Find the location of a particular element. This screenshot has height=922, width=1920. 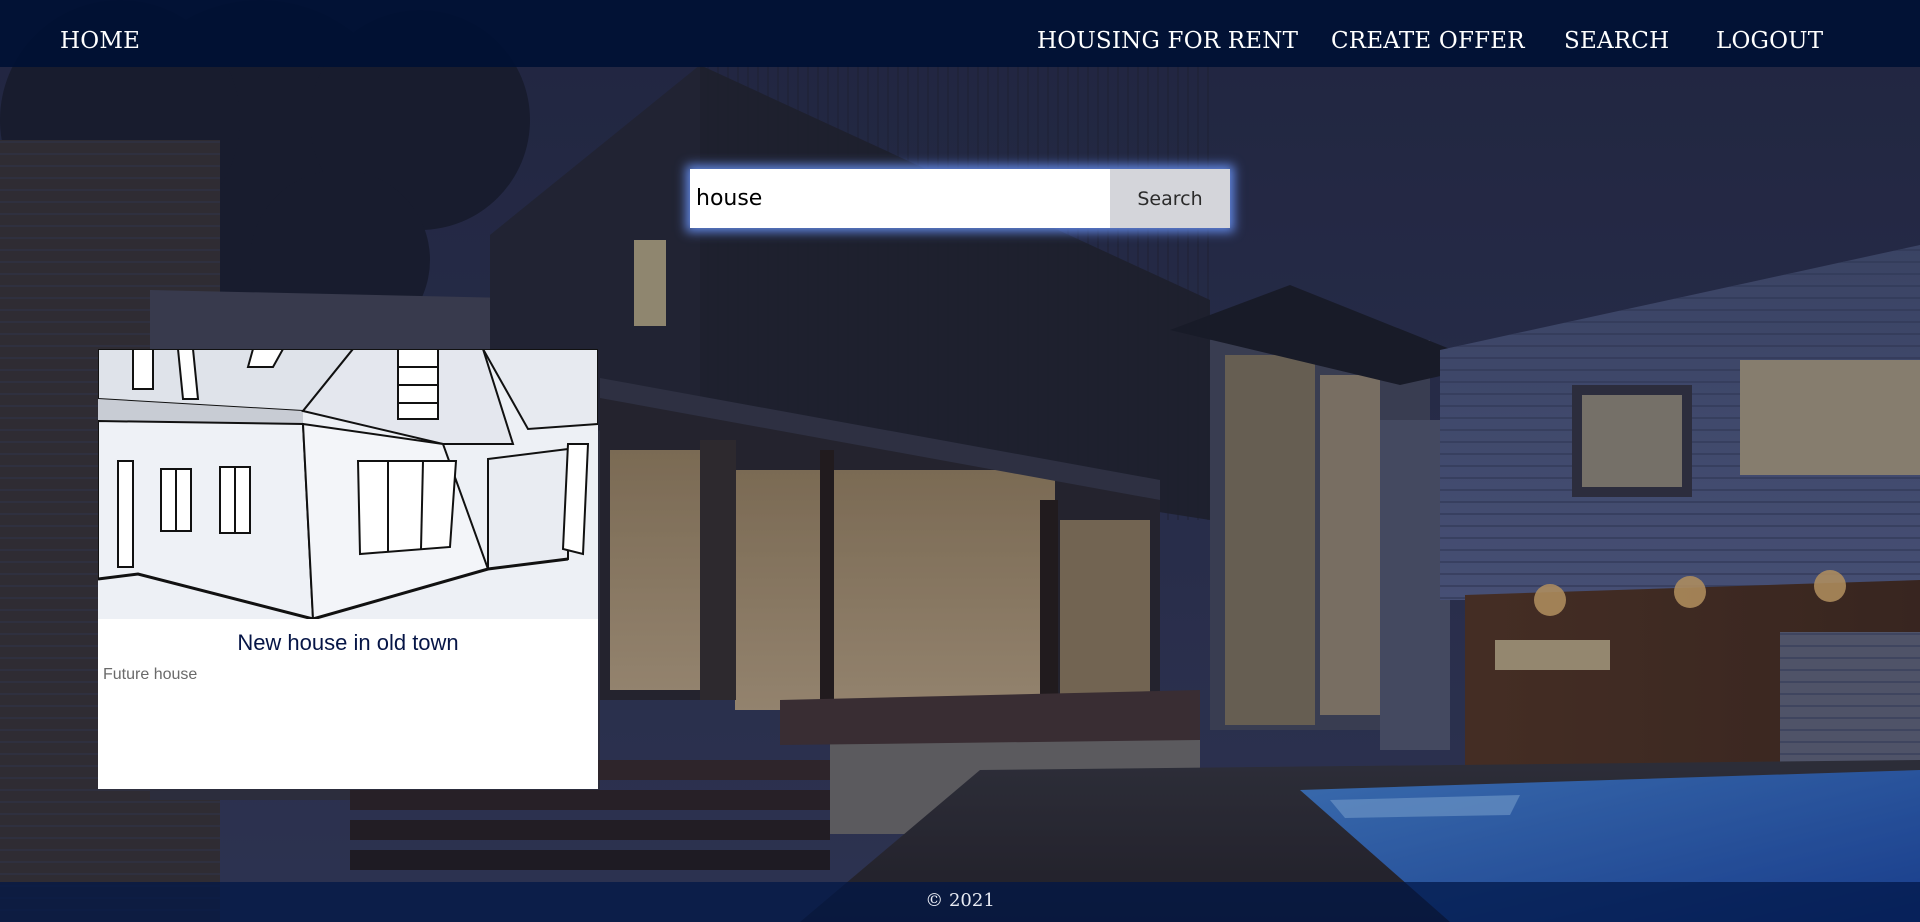

page-footer: © 2021 is located at coordinates (960, 902).